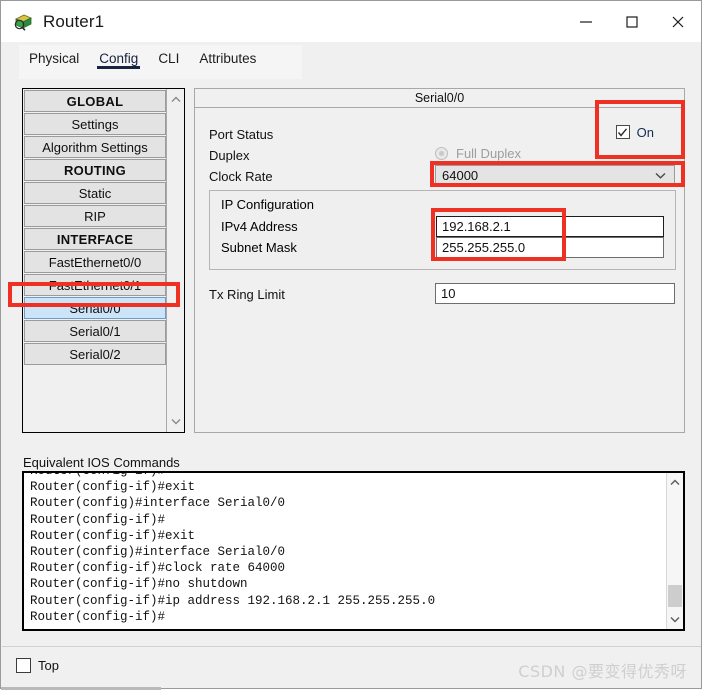 This screenshot has width=702, height=690. What do you see at coordinates (95, 285) in the screenshot?
I see `sidebar-item-fastethernet01: FastEthernet0/1` at bounding box center [95, 285].